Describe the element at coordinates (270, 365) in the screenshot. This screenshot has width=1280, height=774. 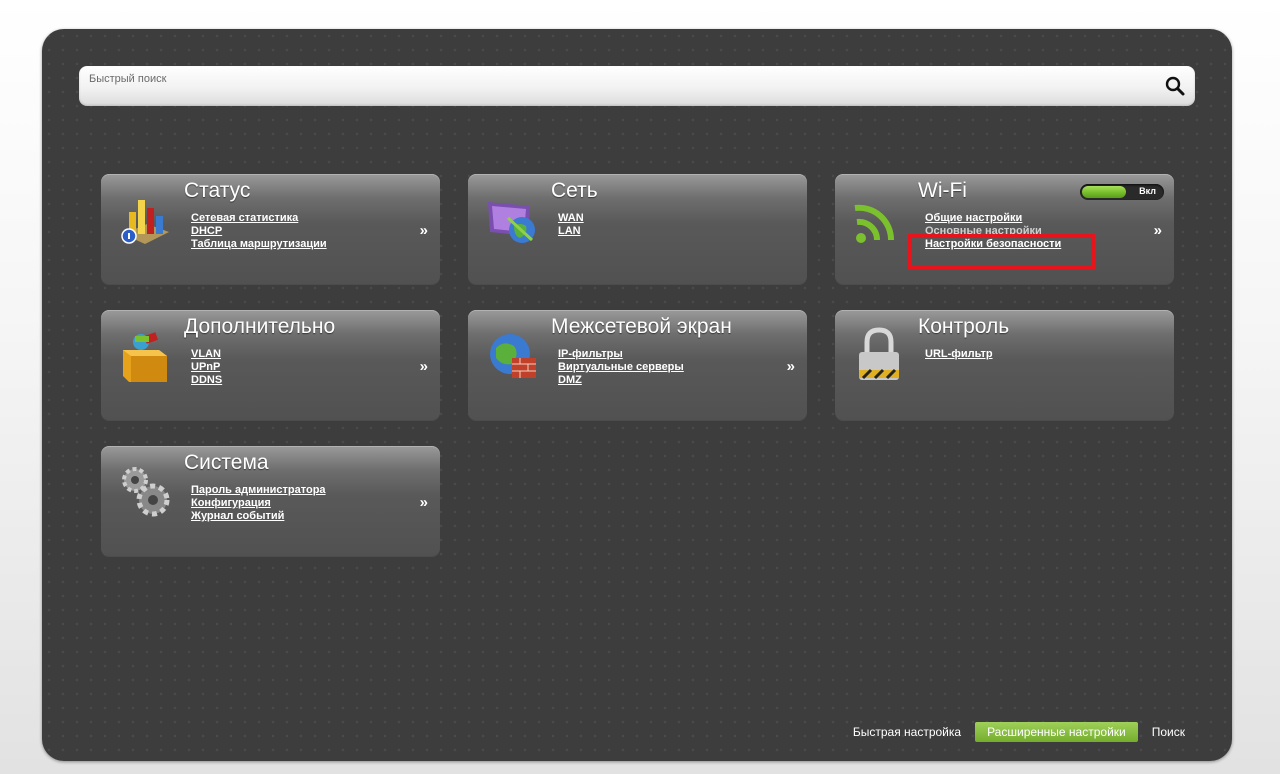
I see `card-advanced: Дополнительно VLAN UPnP DDNS »` at that location.